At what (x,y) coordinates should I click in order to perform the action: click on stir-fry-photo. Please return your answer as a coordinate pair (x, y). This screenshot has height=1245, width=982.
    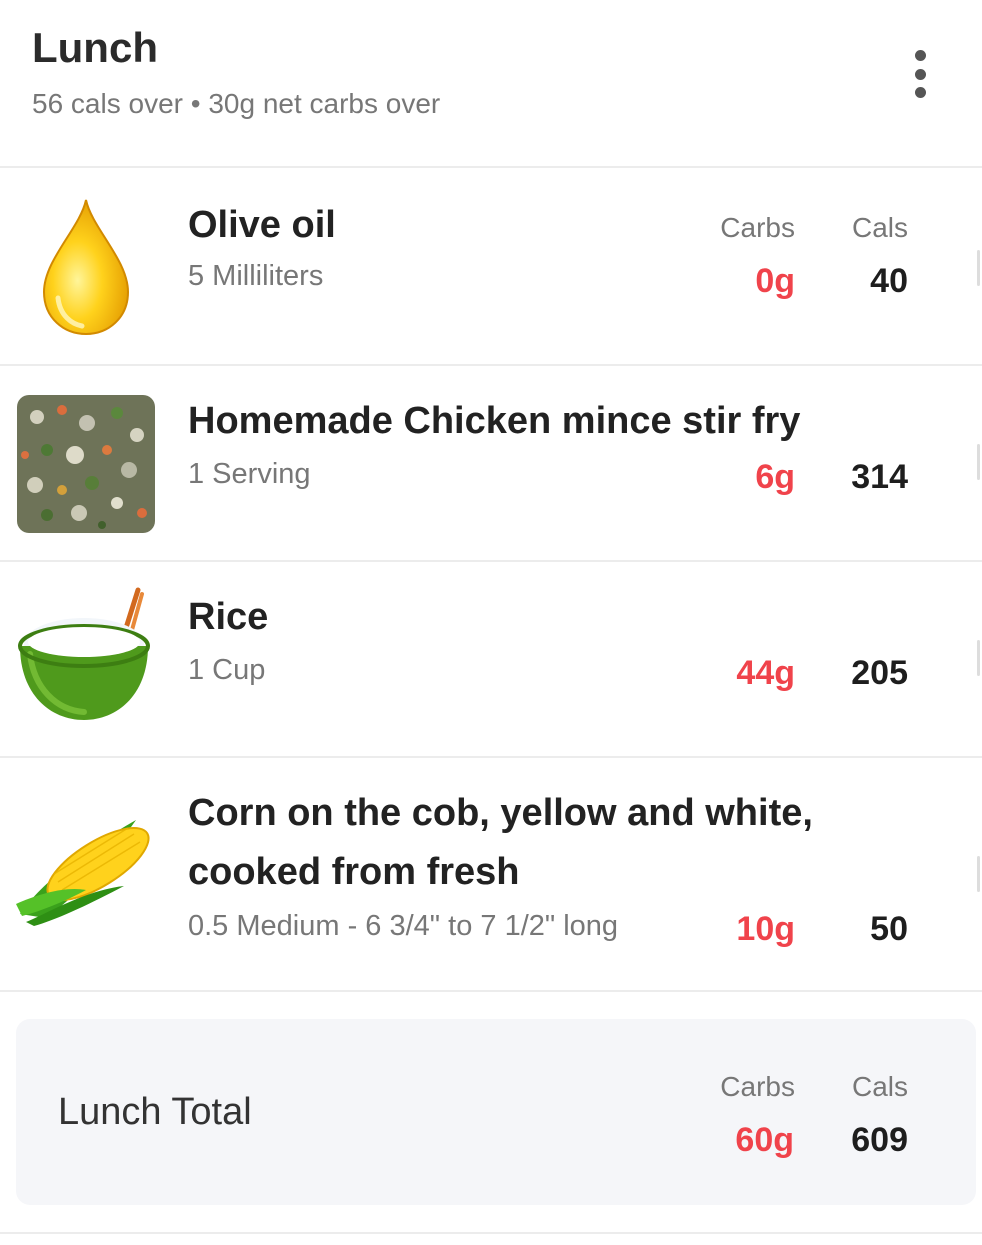
    Looking at the image, I should click on (86, 464).